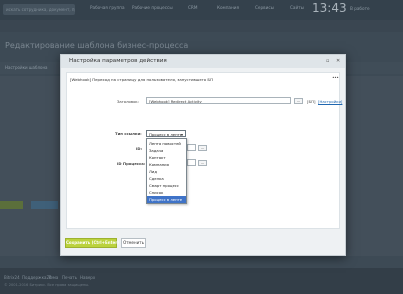 The height and width of the screenshot is (294, 403). What do you see at coordinates (118, 61) in the screenshot?
I see `dialog-title: Настройка параметров действия` at bounding box center [118, 61].